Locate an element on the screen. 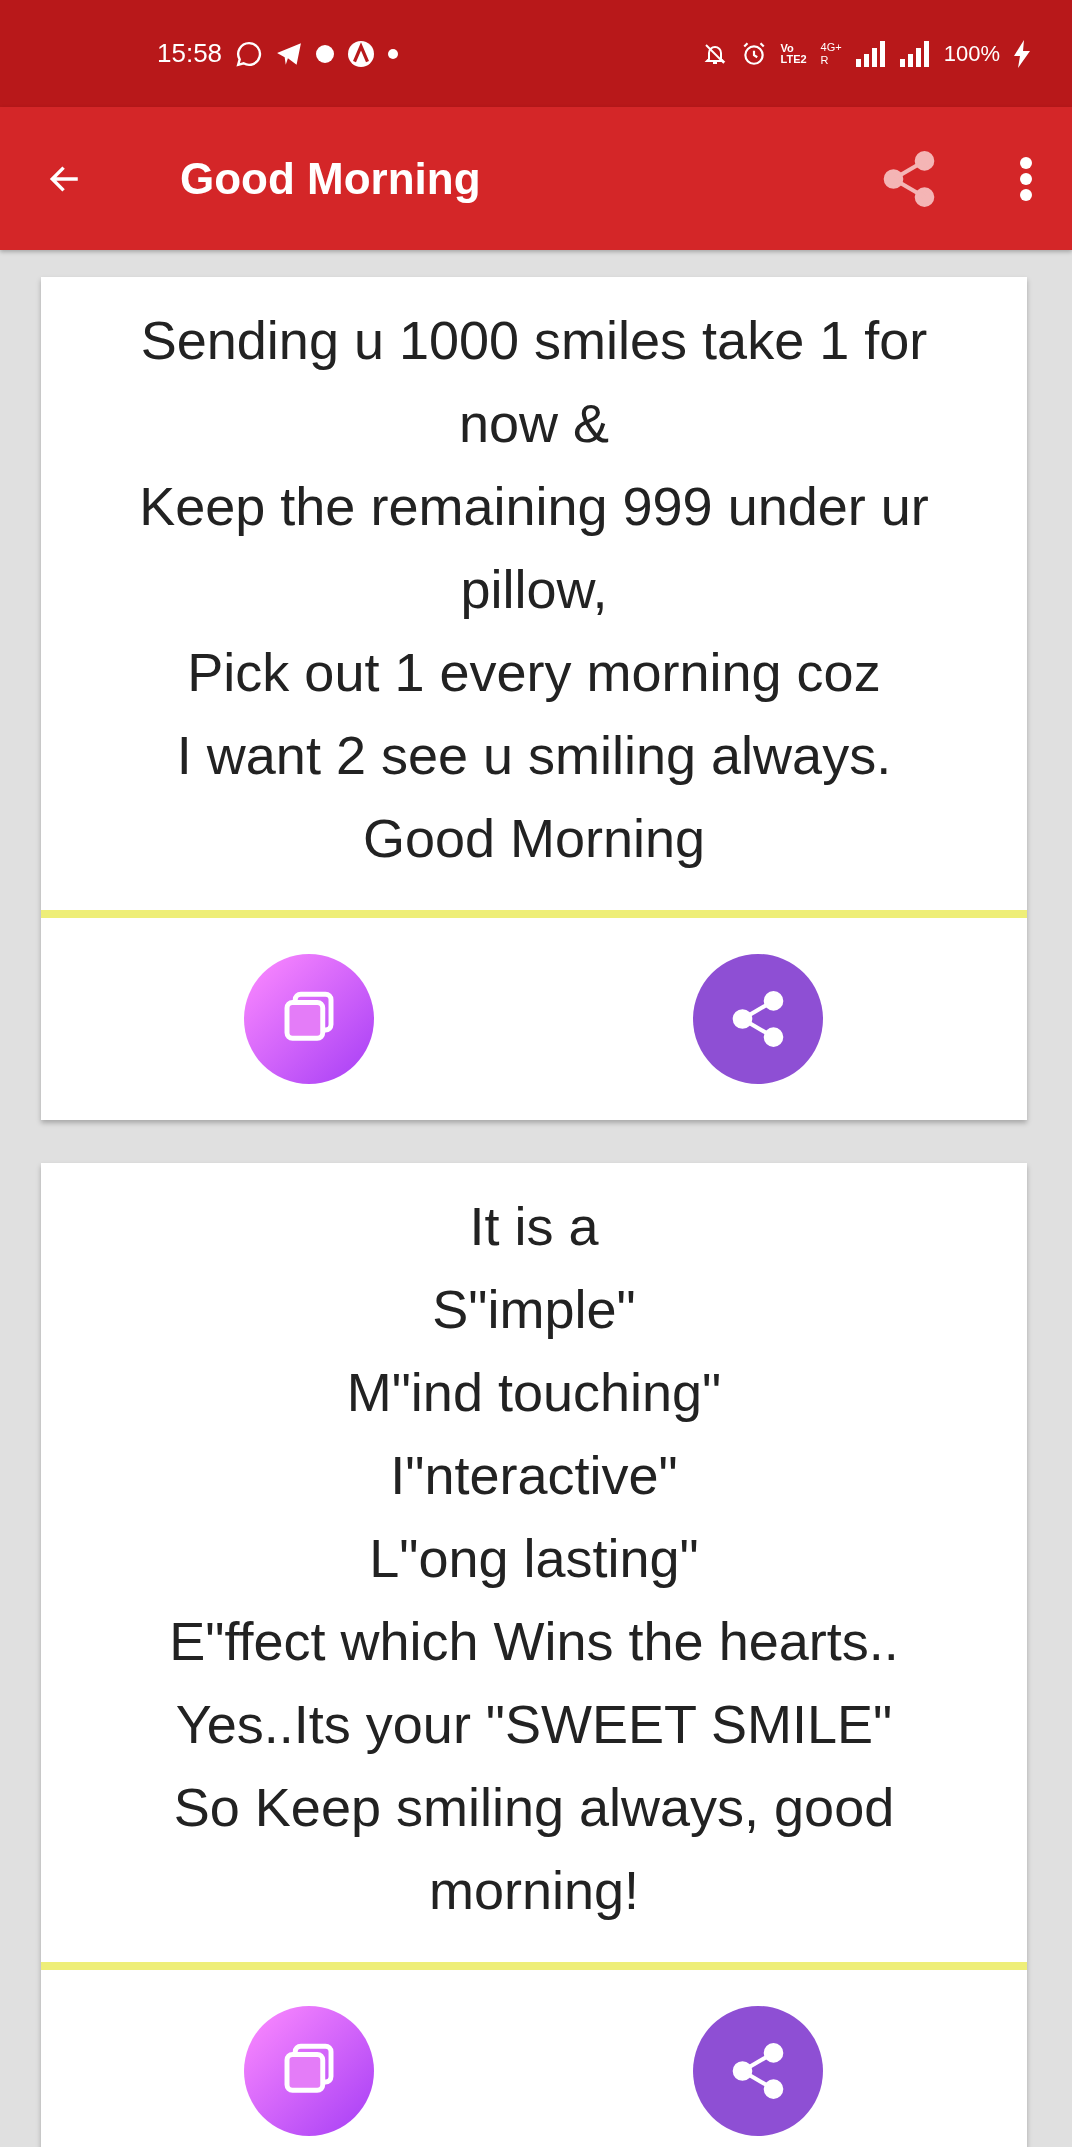 The image size is (1072, 2147). message-text: I"nteractive" is located at coordinates (534, 1475).